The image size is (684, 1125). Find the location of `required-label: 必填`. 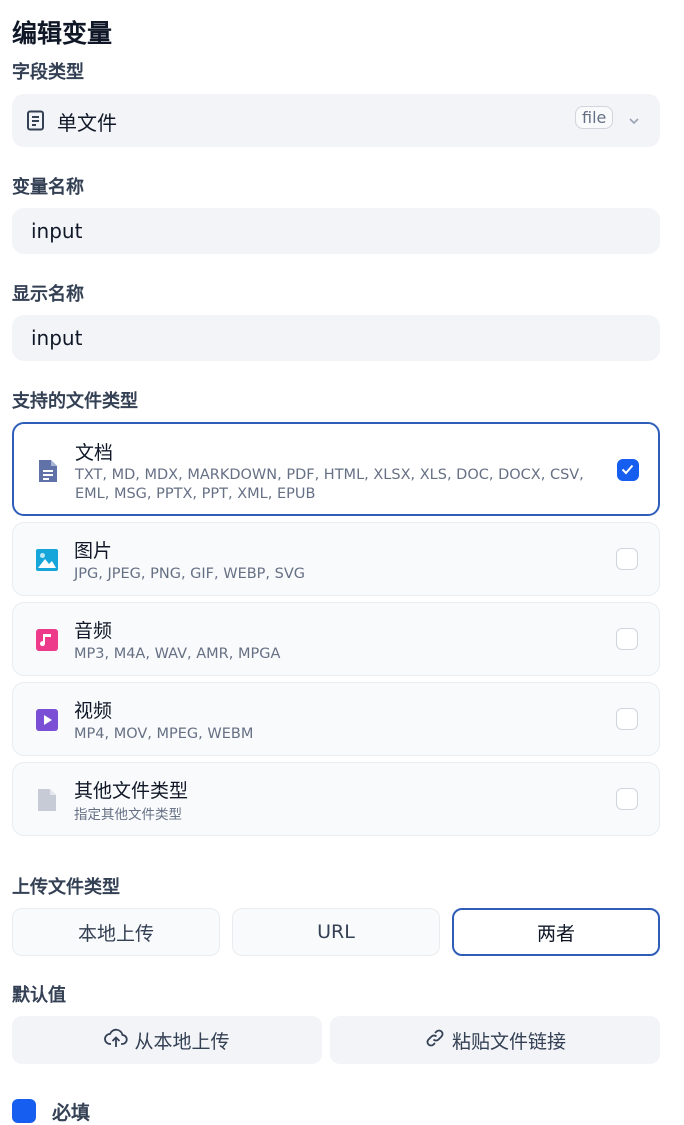

required-label: 必填 is located at coordinates (71, 1113).